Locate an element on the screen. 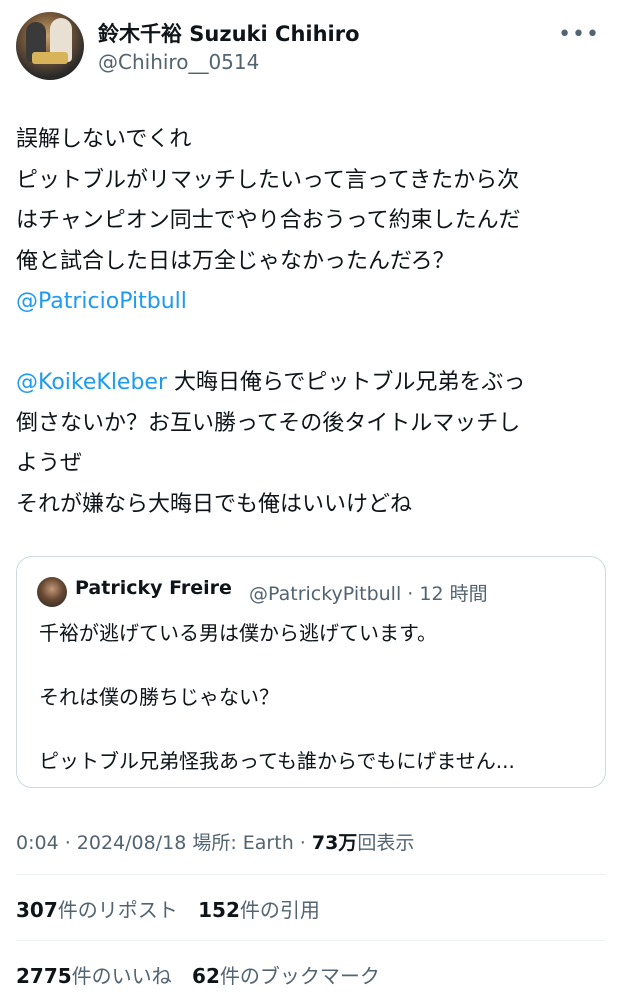 The height and width of the screenshot is (1000, 622). tweet-meta: 0:04 · 2024/08/18 場所: Earth · 73万回表示 is located at coordinates (215, 841).